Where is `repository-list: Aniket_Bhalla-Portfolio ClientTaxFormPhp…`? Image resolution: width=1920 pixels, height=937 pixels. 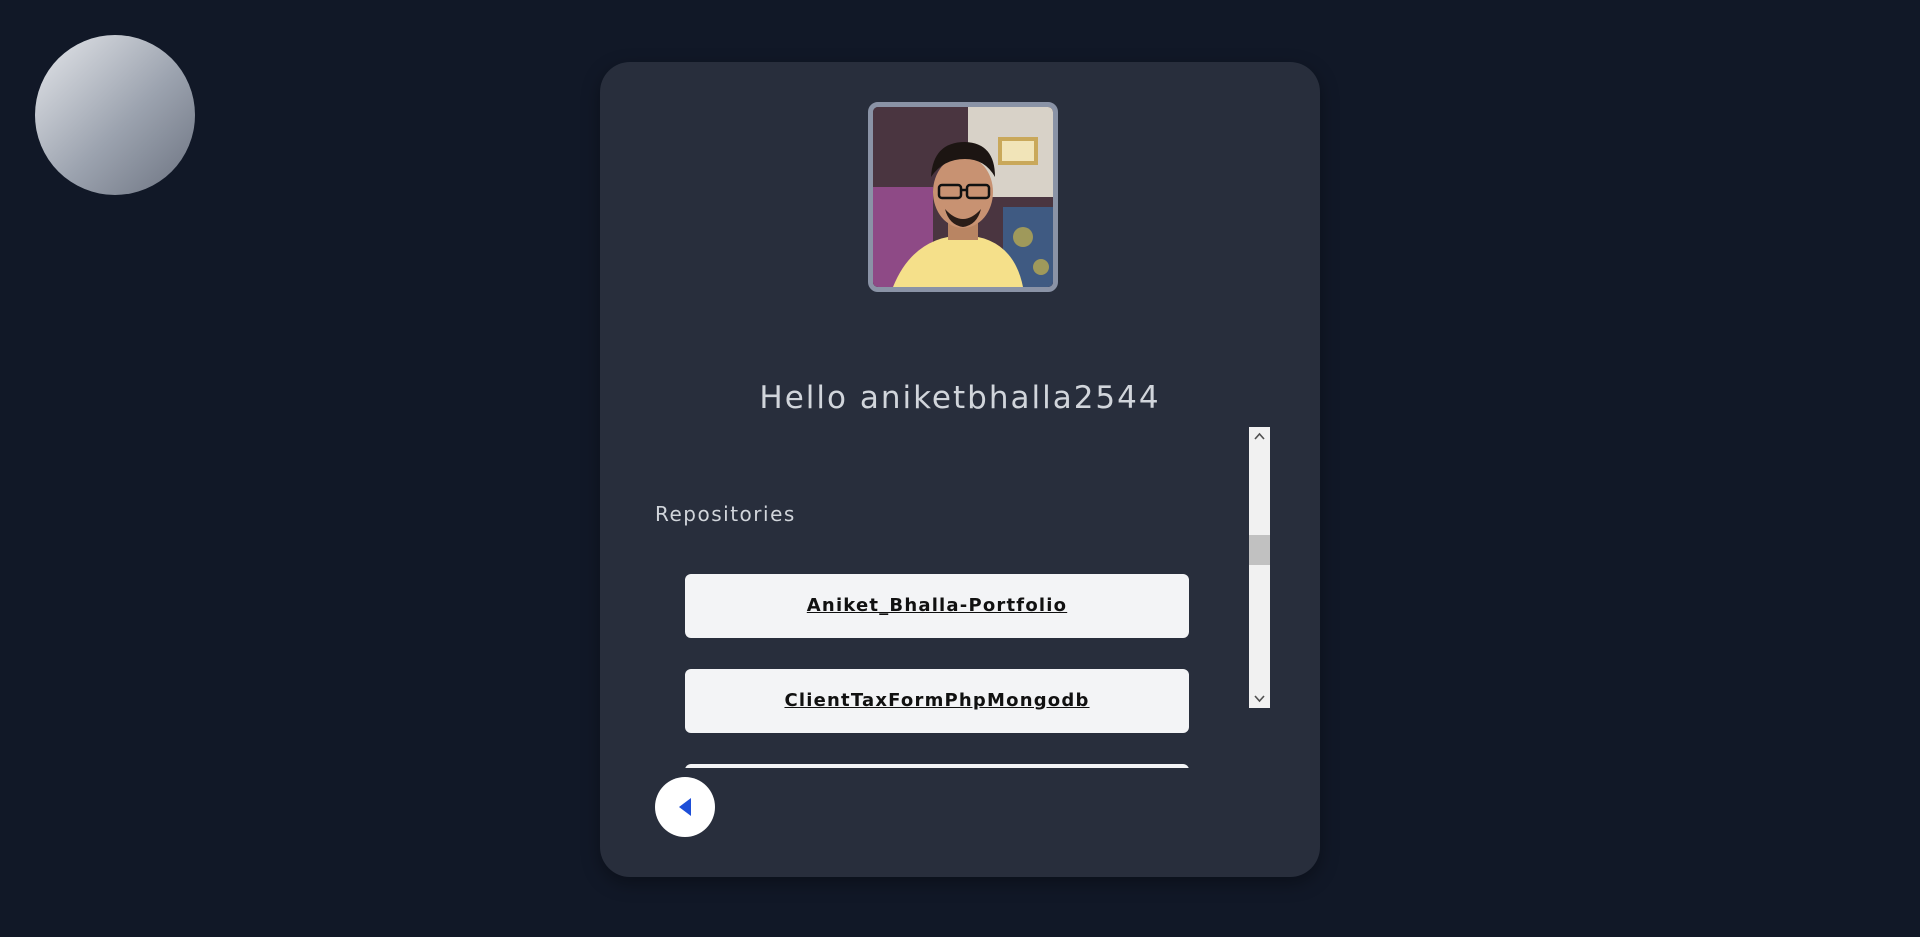
repository-list: Aniket_Bhalla-Portfolio ClientTaxFormPhp… is located at coordinates (955, 639).